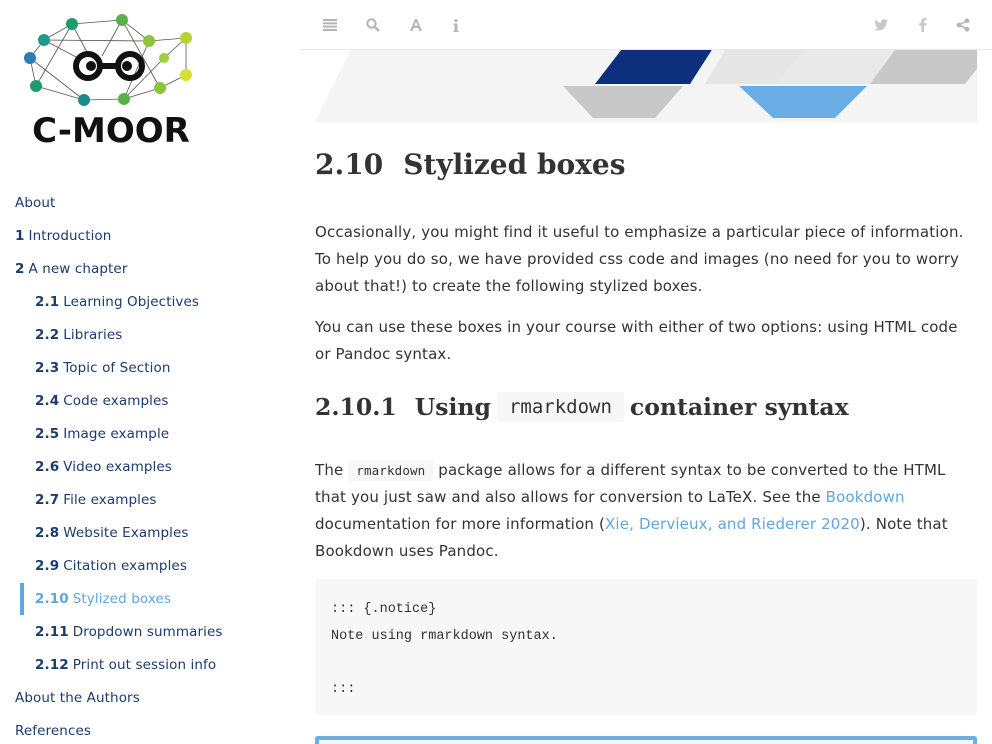  Describe the element at coordinates (47, 466) in the screenshot. I see `sidebar-item-number: 2.6` at that location.